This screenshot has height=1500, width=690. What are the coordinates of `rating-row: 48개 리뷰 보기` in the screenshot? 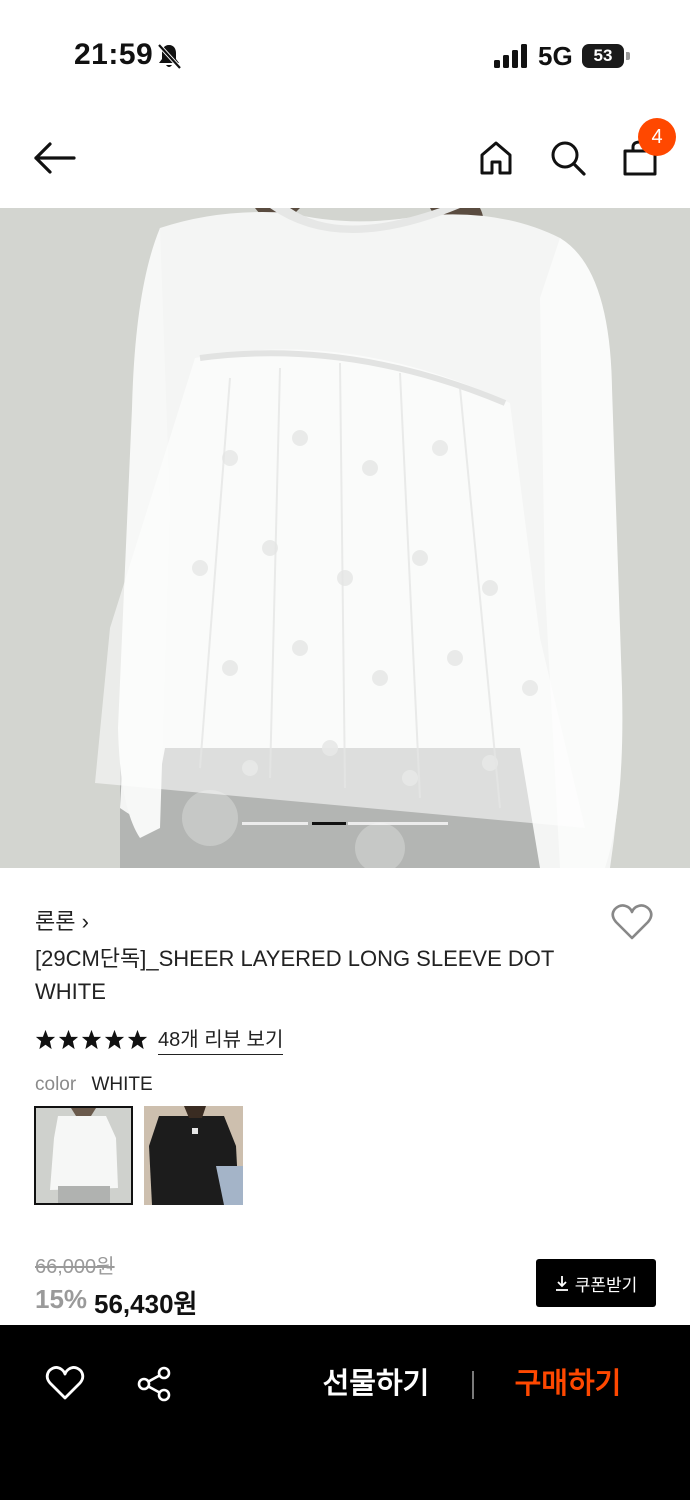 It's located at (159, 1039).